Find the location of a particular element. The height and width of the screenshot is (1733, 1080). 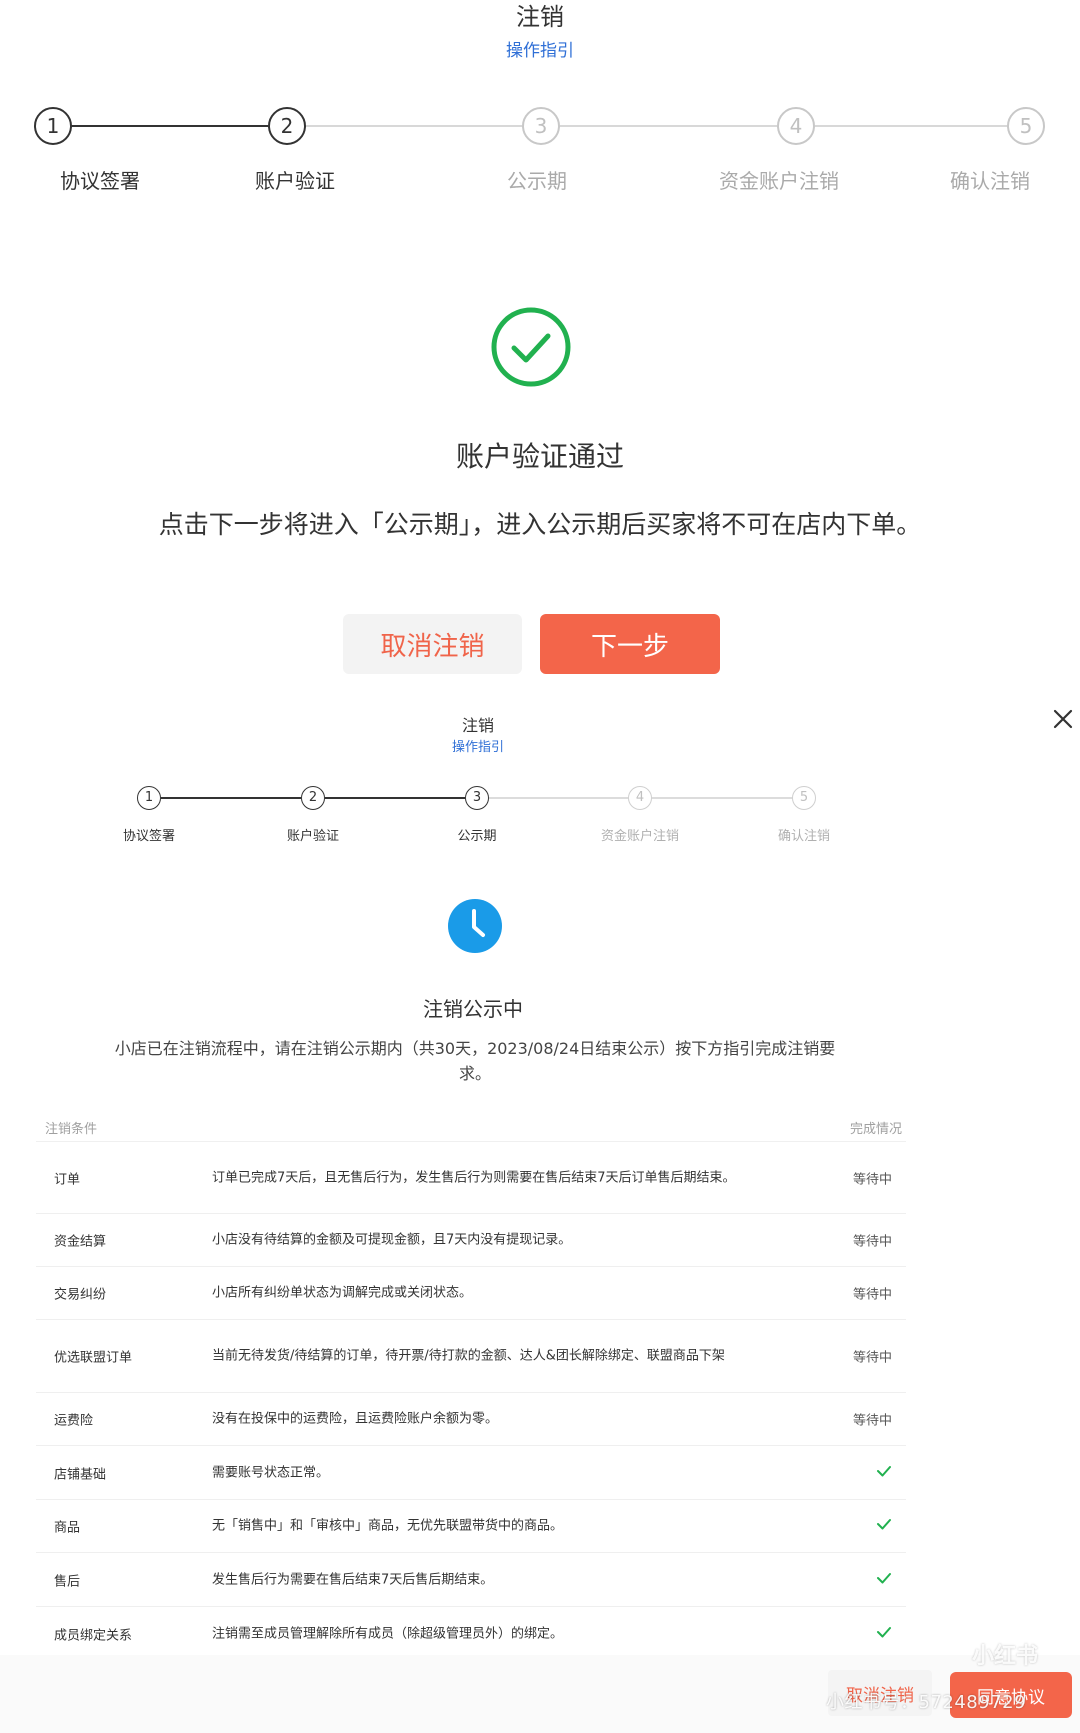

close-icon is located at coordinates (1063, 719).